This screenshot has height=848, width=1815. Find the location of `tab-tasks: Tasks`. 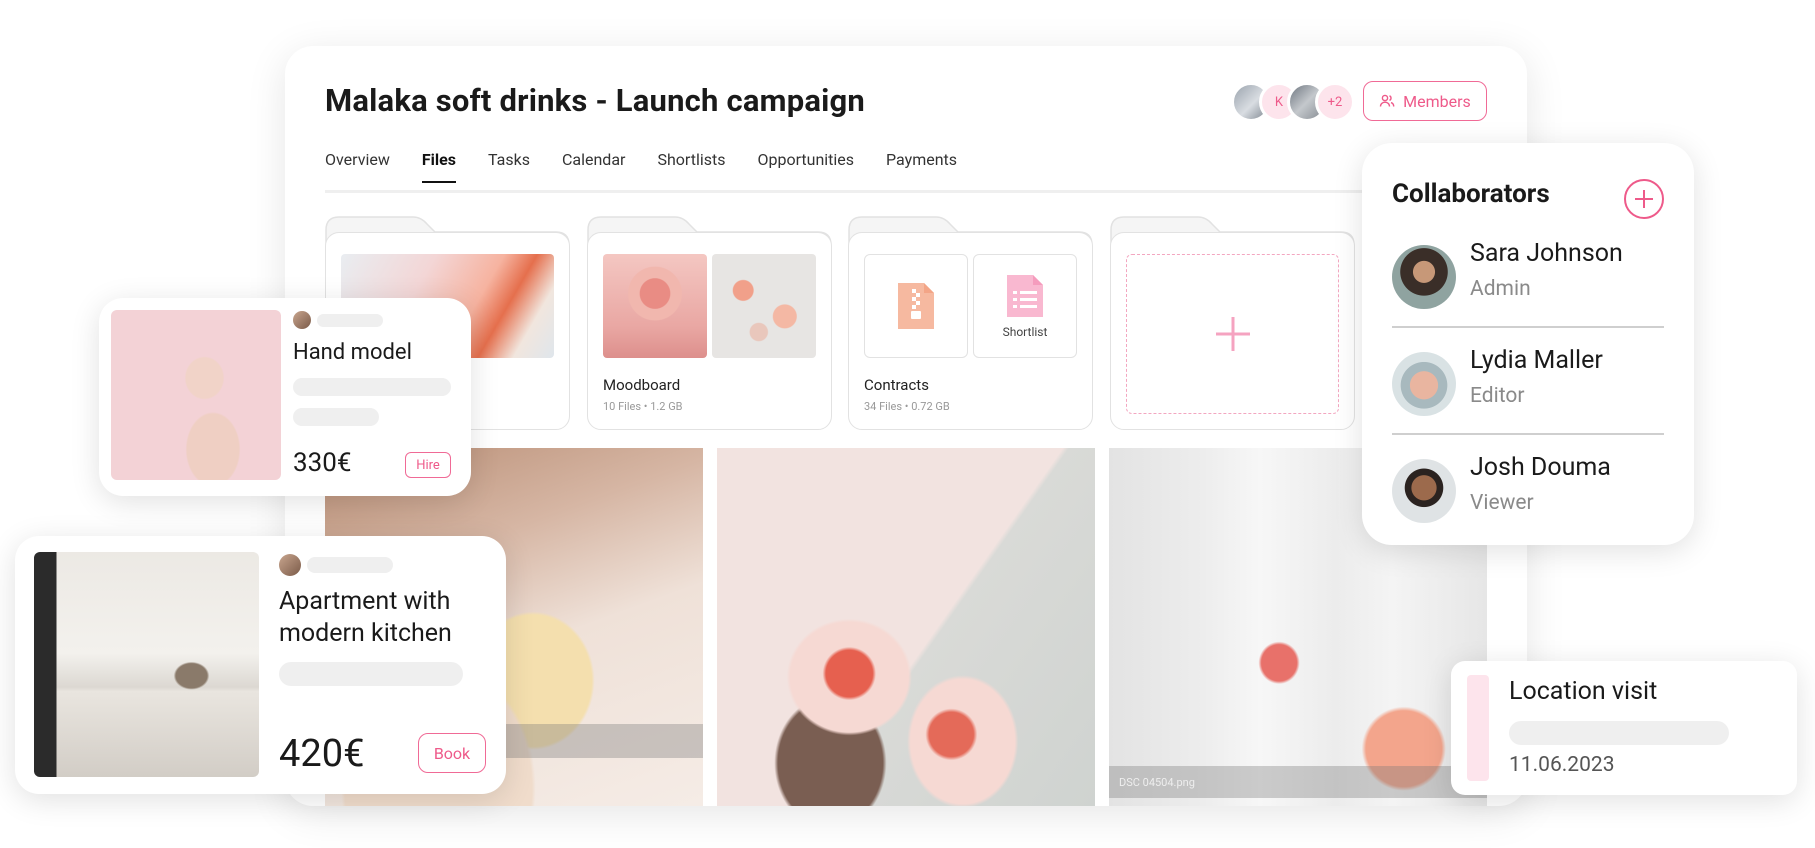

tab-tasks: Tasks is located at coordinates (509, 166).